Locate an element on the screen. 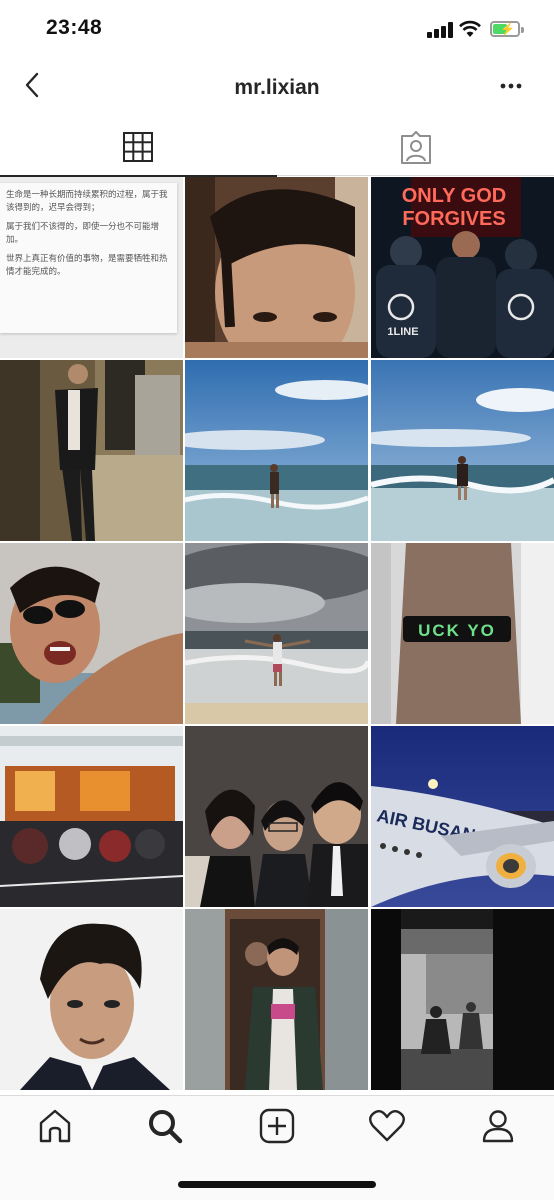 The width and height of the screenshot is (554, 1200). photo-man-by-wall is located at coordinates (91, 450).